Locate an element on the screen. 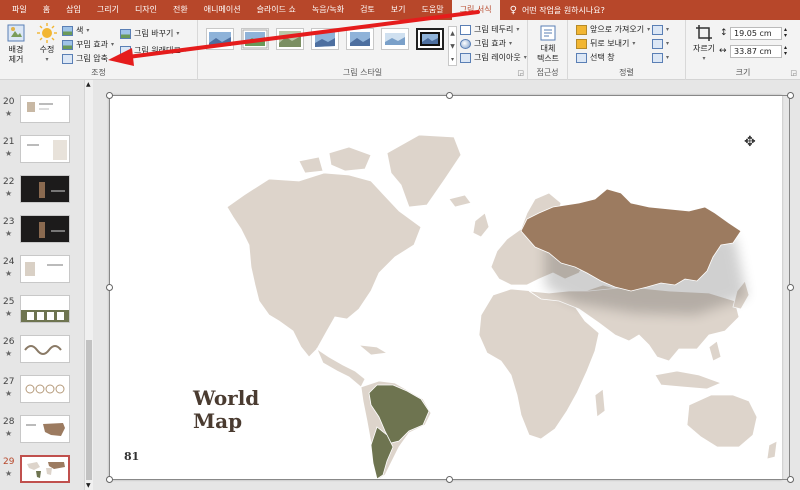 Image resolution: width=800 pixels, height=490 pixels. tab-record: 녹음/녹화 is located at coordinates (328, 10).